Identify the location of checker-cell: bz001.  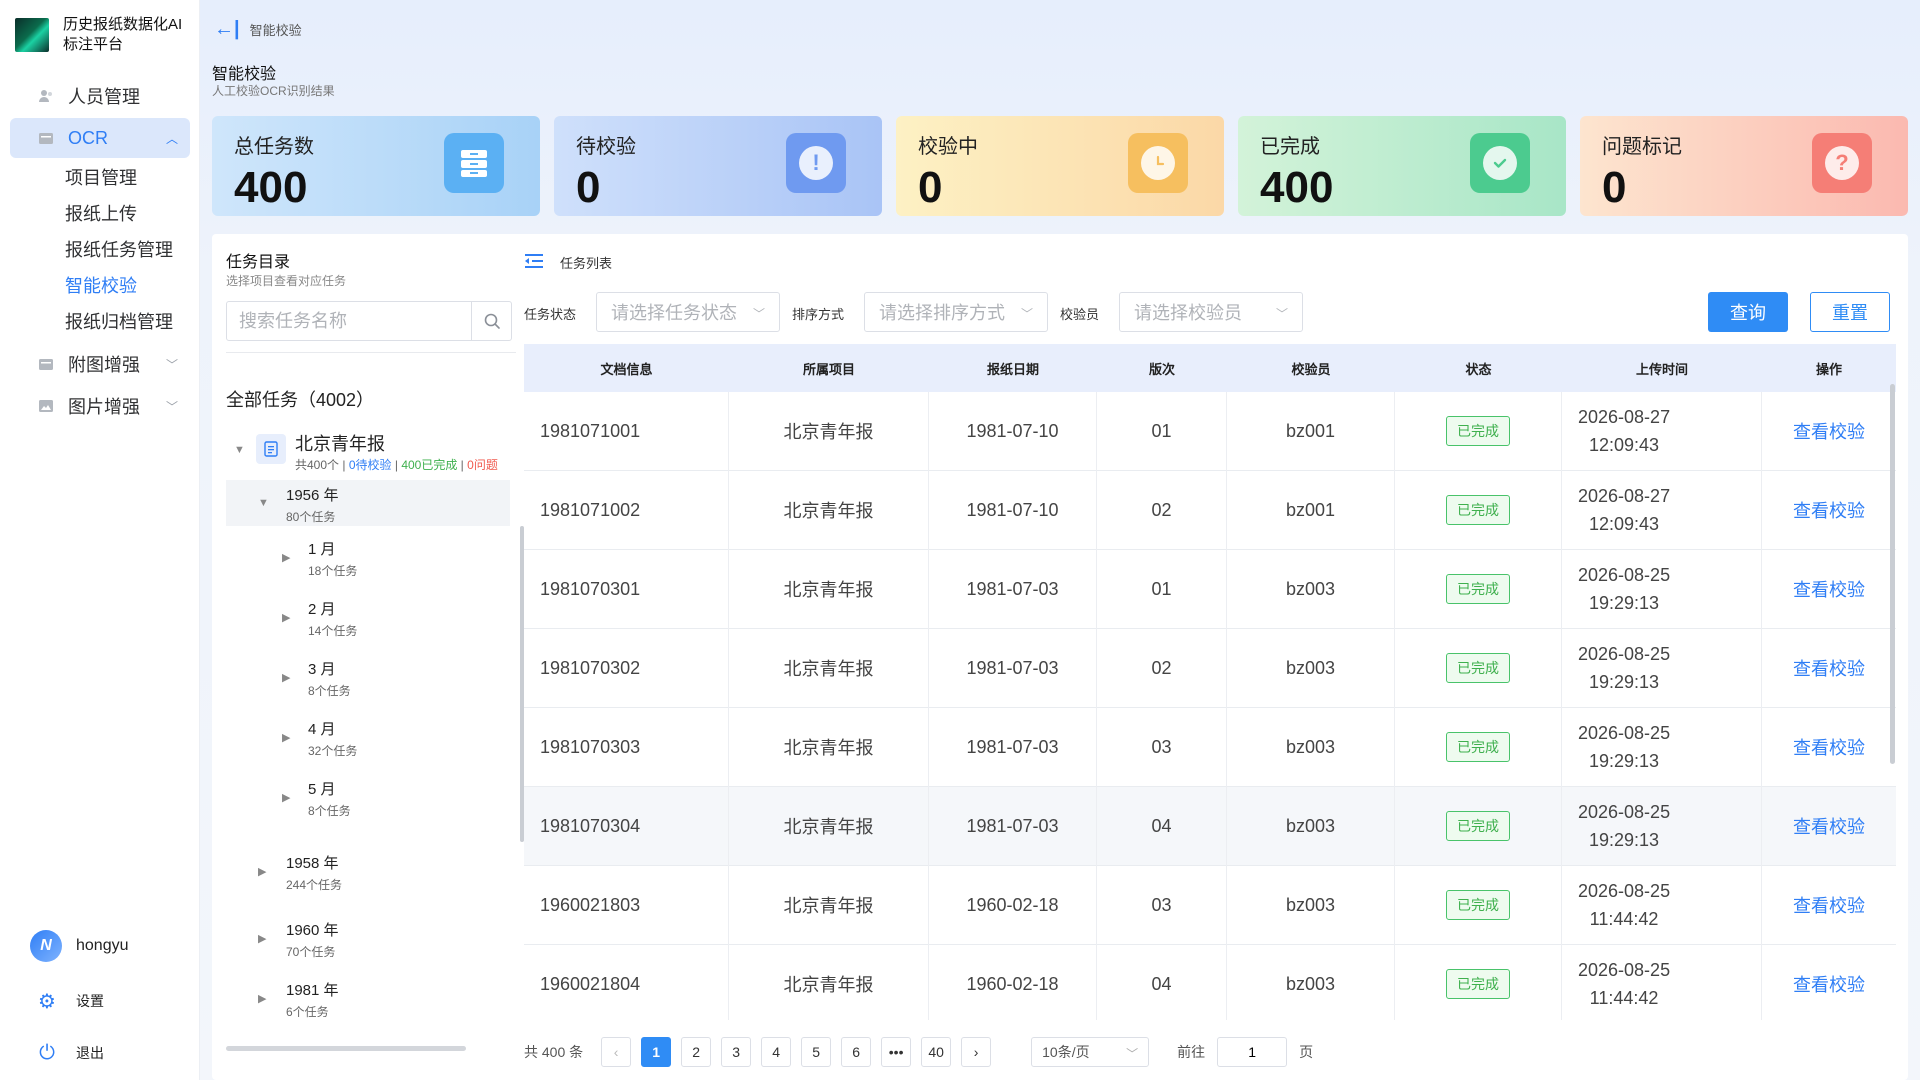
(1311, 510).